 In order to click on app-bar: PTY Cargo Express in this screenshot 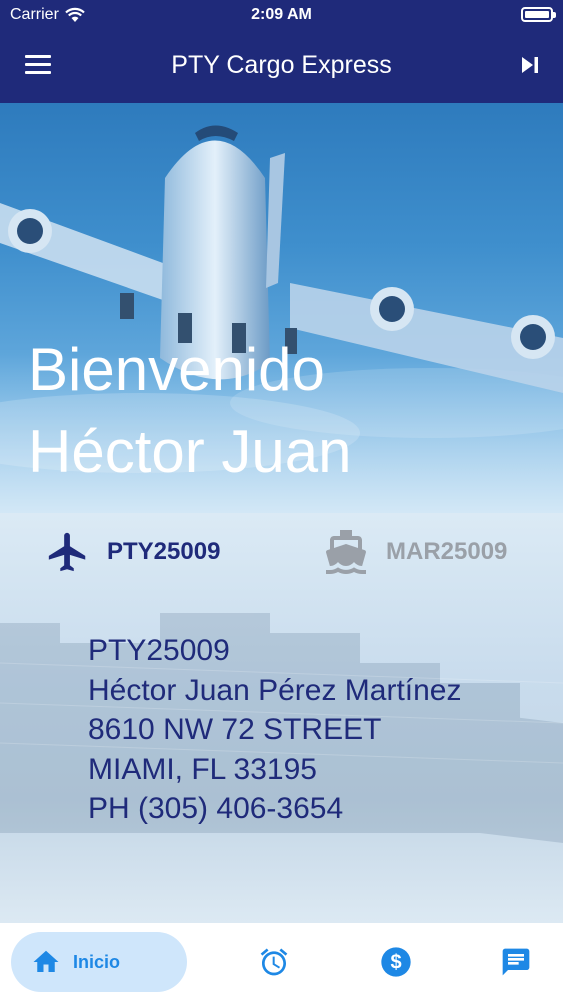, I will do `click(281, 66)`.